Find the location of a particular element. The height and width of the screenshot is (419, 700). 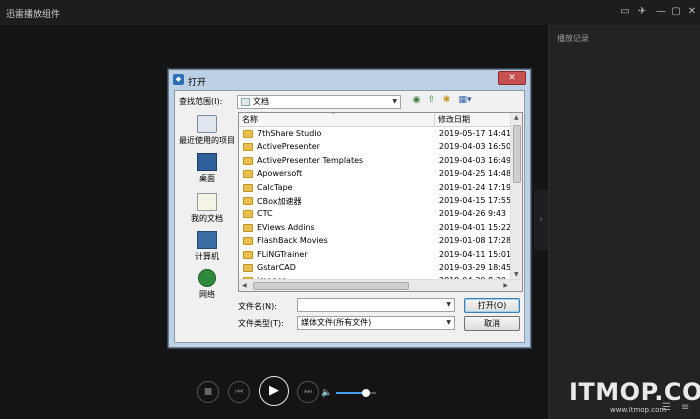

place-recent: 最近使用的项目 is located at coordinates (207, 130).